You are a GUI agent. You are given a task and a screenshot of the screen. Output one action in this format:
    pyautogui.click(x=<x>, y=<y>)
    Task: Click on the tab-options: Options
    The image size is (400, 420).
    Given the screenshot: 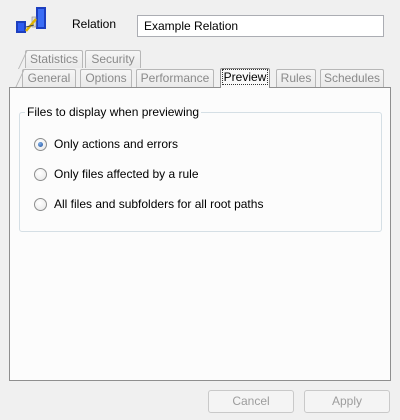 What is the action you would take?
    pyautogui.click(x=106, y=78)
    